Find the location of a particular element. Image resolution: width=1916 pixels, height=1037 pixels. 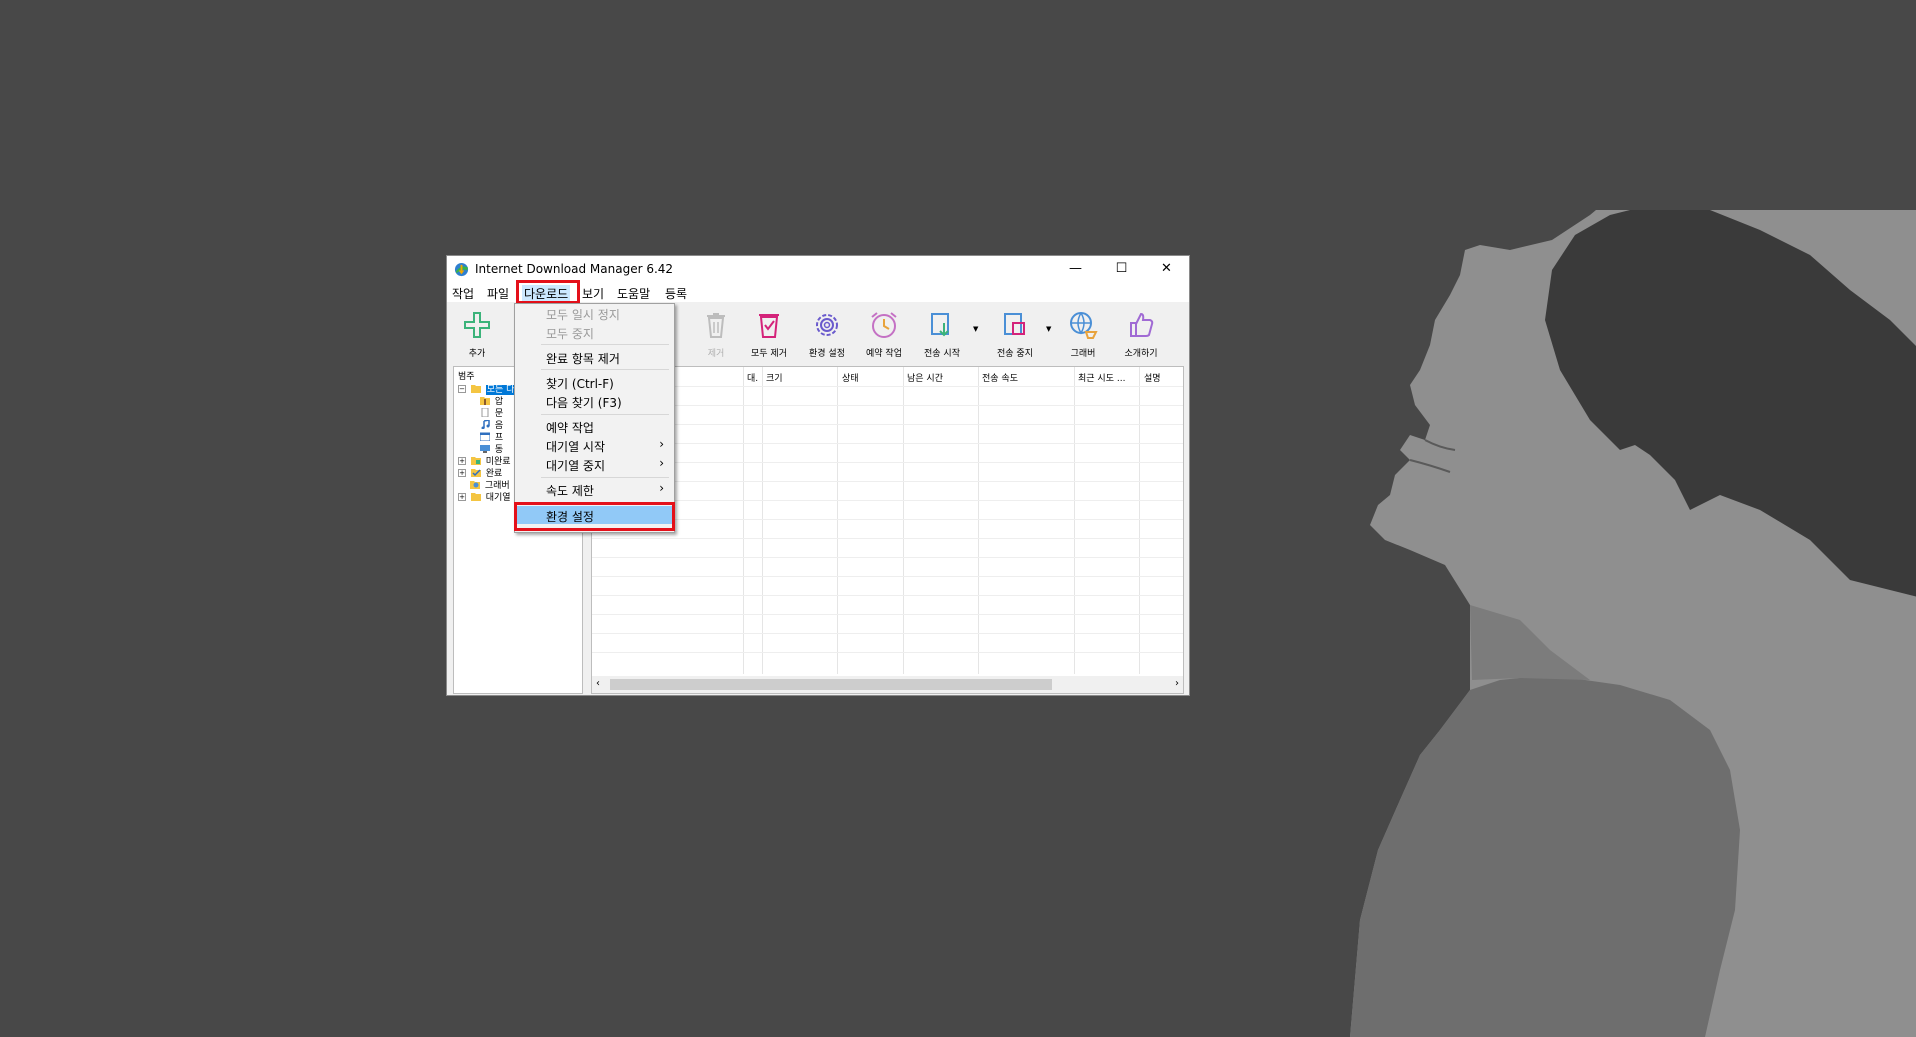

scroll-thumb is located at coordinates (831, 684).